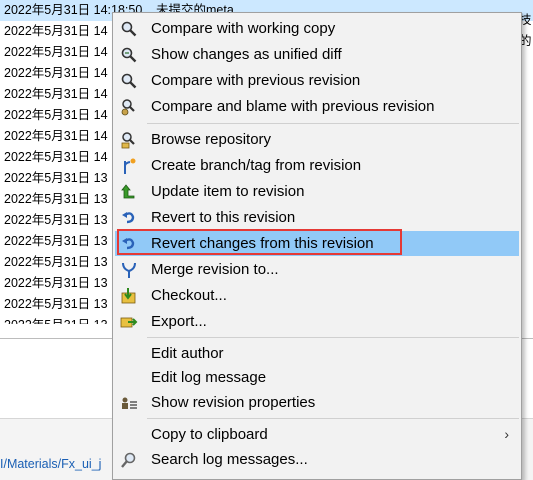  What do you see at coordinates (129, 403) in the screenshot?
I see `properties-icon` at bounding box center [129, 403].